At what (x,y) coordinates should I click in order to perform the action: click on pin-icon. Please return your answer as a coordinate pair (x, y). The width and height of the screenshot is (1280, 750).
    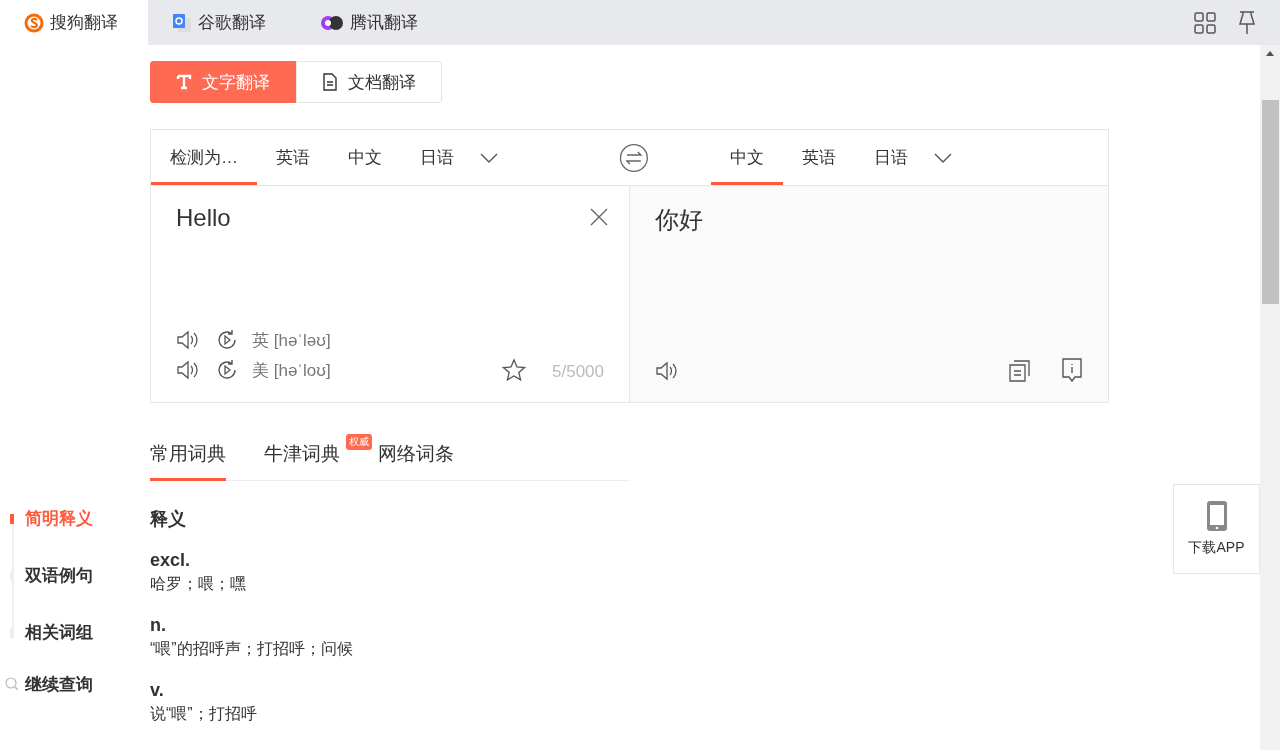
    Looking at the image, I should click on (1247, 22).